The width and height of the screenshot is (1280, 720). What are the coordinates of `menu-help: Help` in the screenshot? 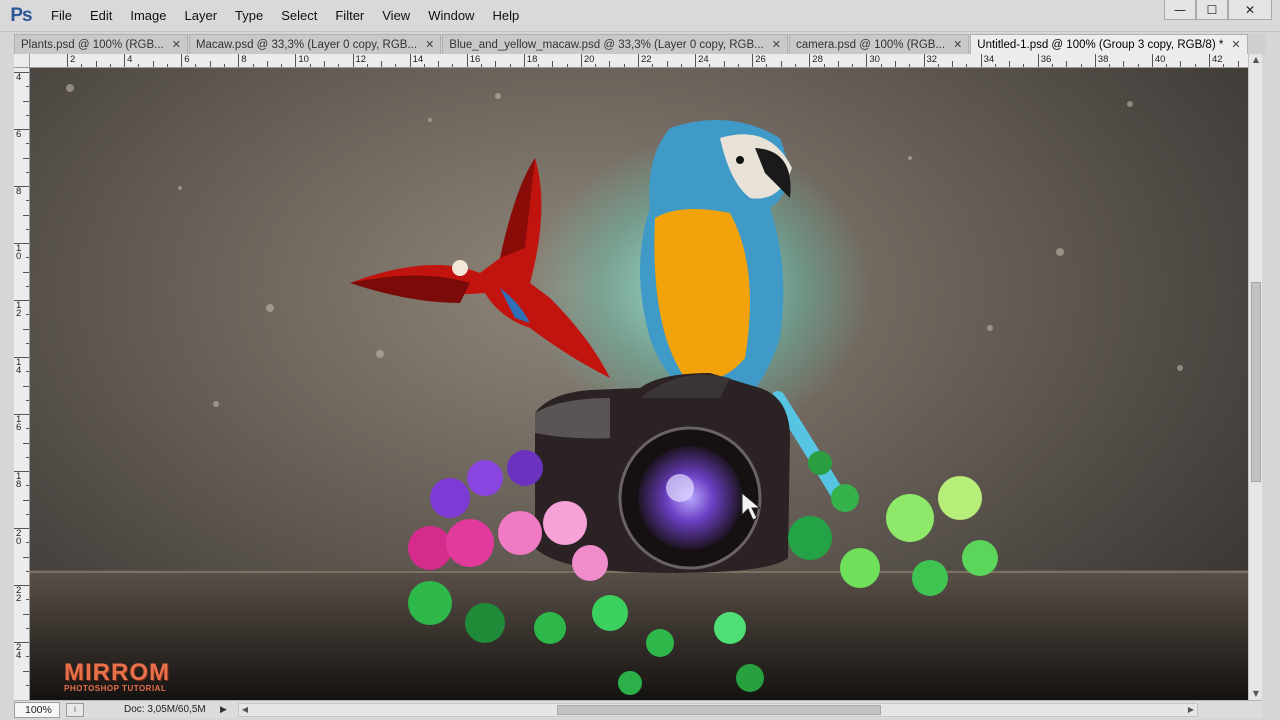 It's located at (505, 16).